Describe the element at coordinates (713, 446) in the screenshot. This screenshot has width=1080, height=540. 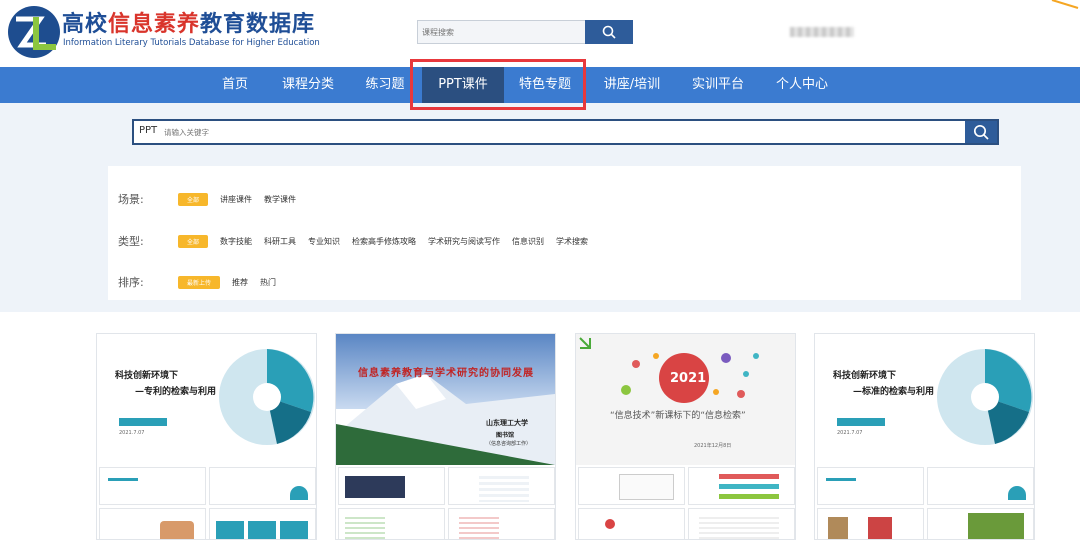
I see `card-info: 2021年12月8日` at that location.